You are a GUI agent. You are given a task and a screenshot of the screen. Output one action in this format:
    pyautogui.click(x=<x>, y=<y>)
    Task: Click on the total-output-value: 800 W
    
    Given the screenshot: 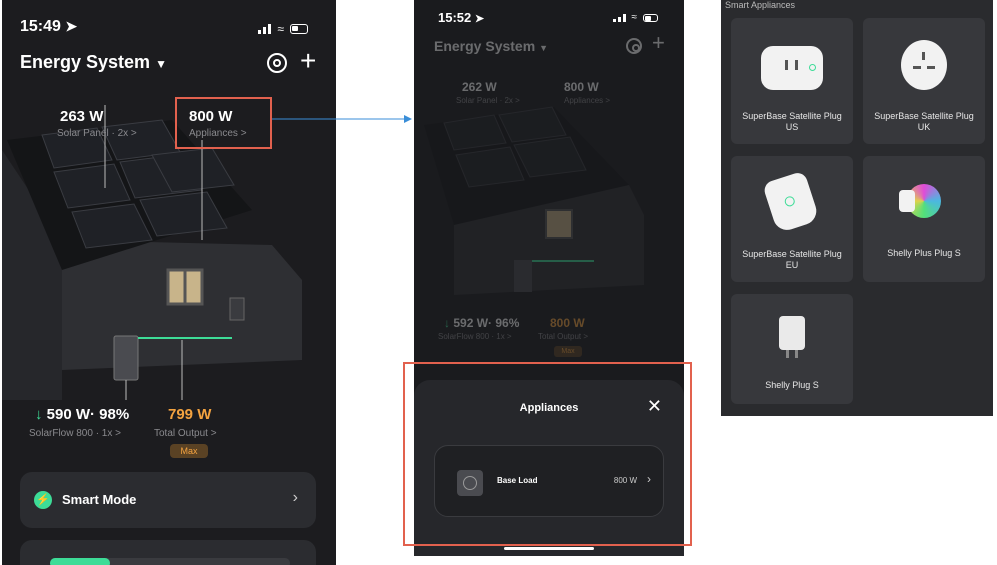 What is the action you would take?
    pyautogui.click(x=567, y=323)
    